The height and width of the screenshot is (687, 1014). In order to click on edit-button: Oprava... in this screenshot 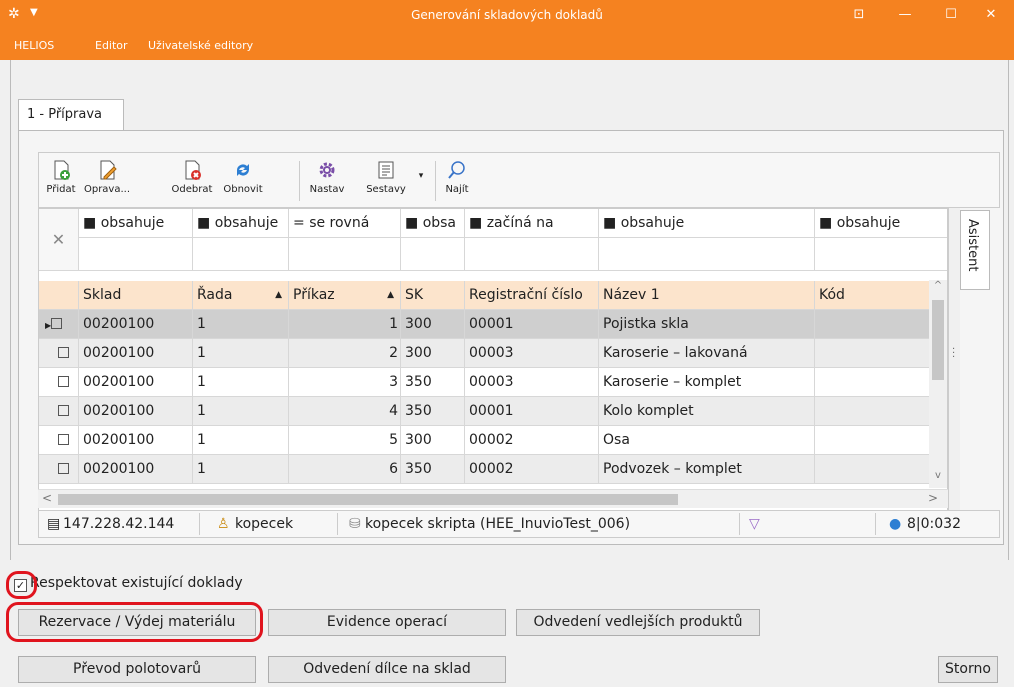, I will do `click(107, 177)`.